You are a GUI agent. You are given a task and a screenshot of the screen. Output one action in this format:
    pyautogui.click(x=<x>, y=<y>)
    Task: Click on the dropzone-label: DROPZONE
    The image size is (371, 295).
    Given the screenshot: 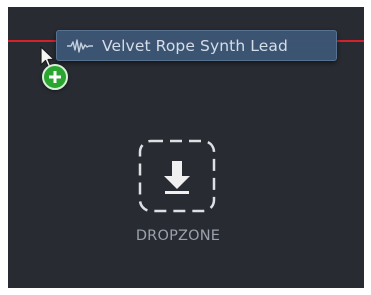 What is the action you would take?
    pyautogui.click(x=178, y=236)
    